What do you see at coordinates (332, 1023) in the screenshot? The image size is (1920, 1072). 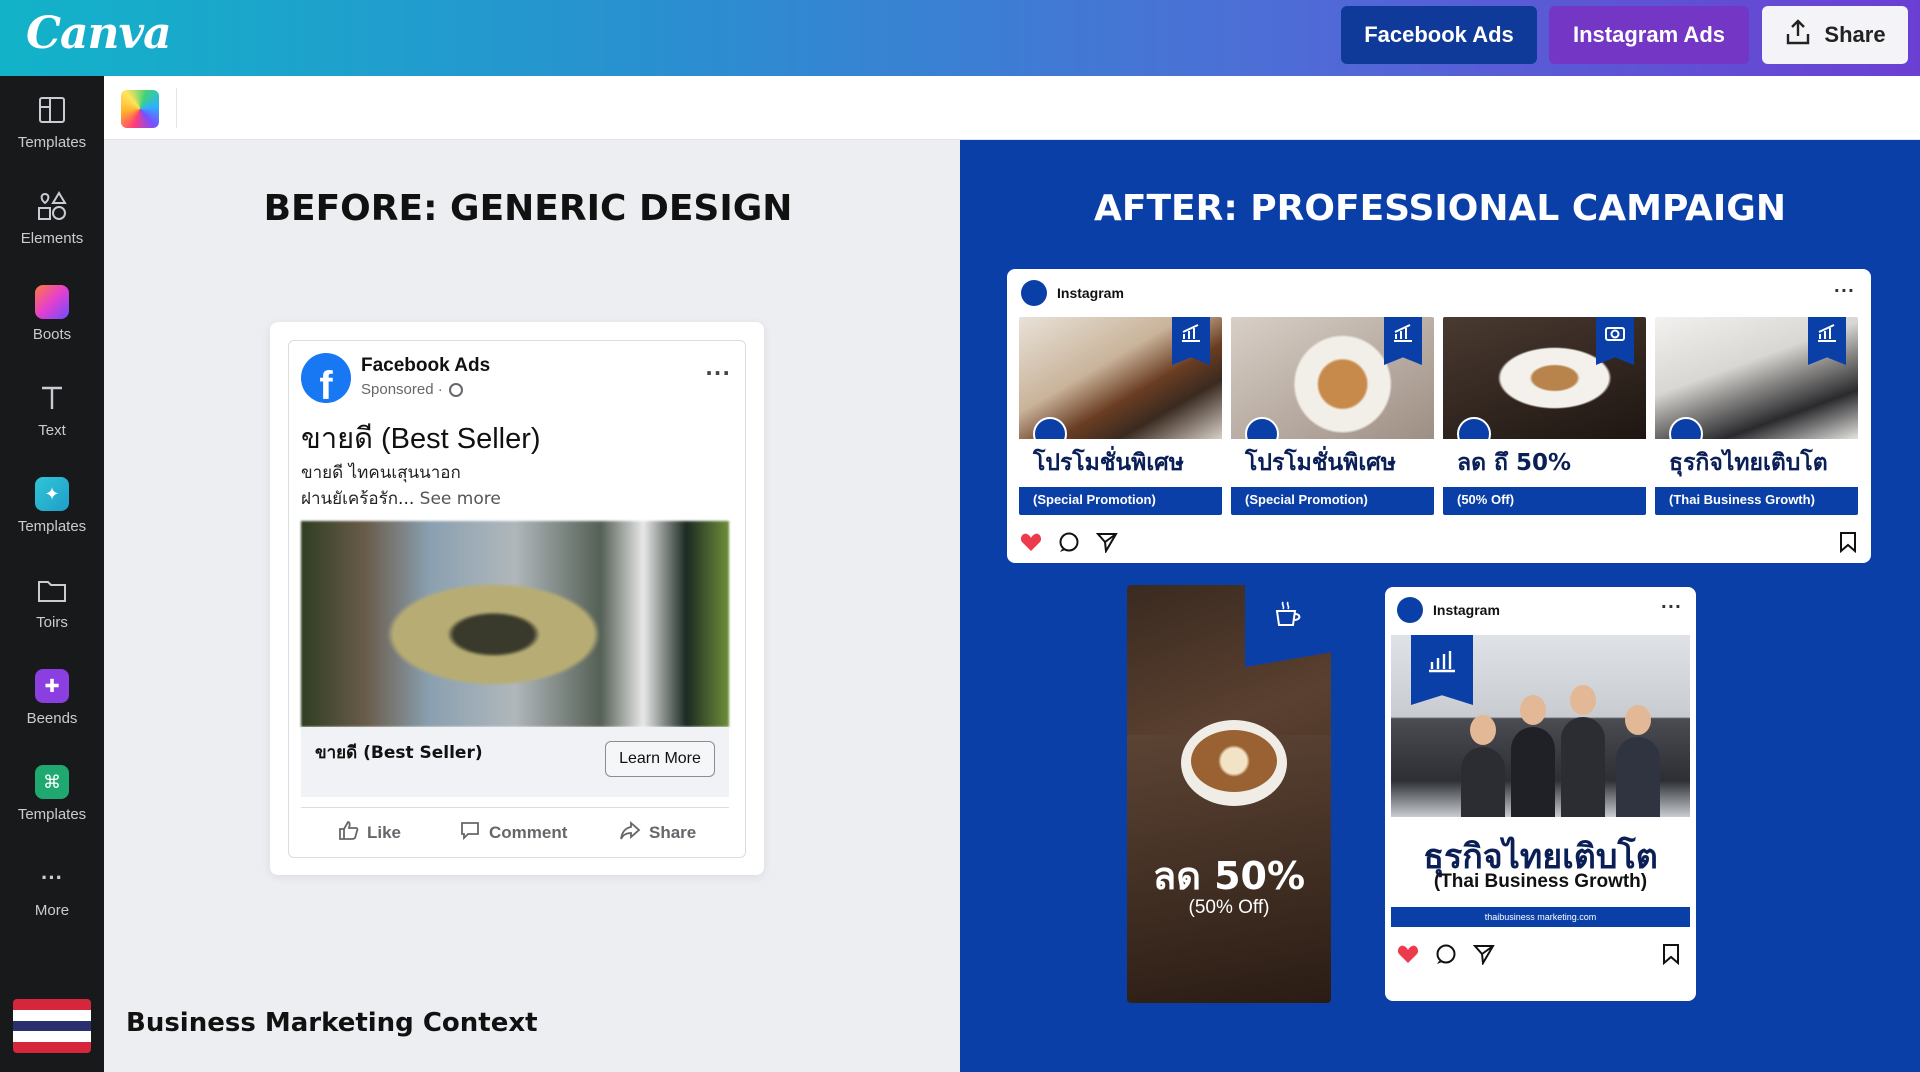 I see `context-label: Business Marketing Context` at bounding box center [332, 1023].